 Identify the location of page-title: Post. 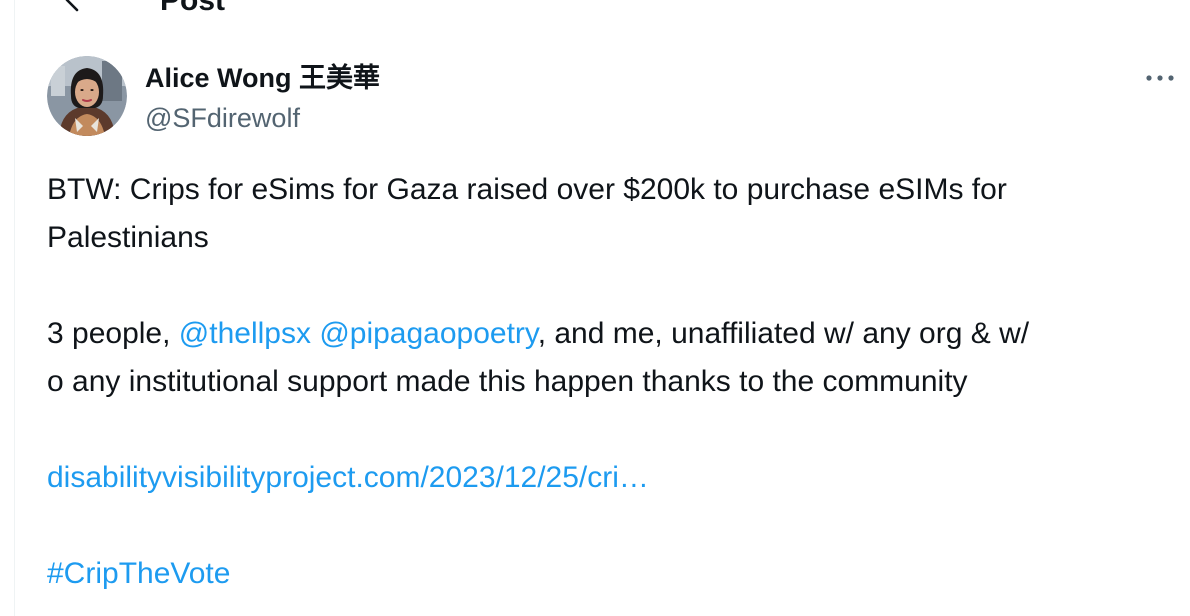
(193, 8).